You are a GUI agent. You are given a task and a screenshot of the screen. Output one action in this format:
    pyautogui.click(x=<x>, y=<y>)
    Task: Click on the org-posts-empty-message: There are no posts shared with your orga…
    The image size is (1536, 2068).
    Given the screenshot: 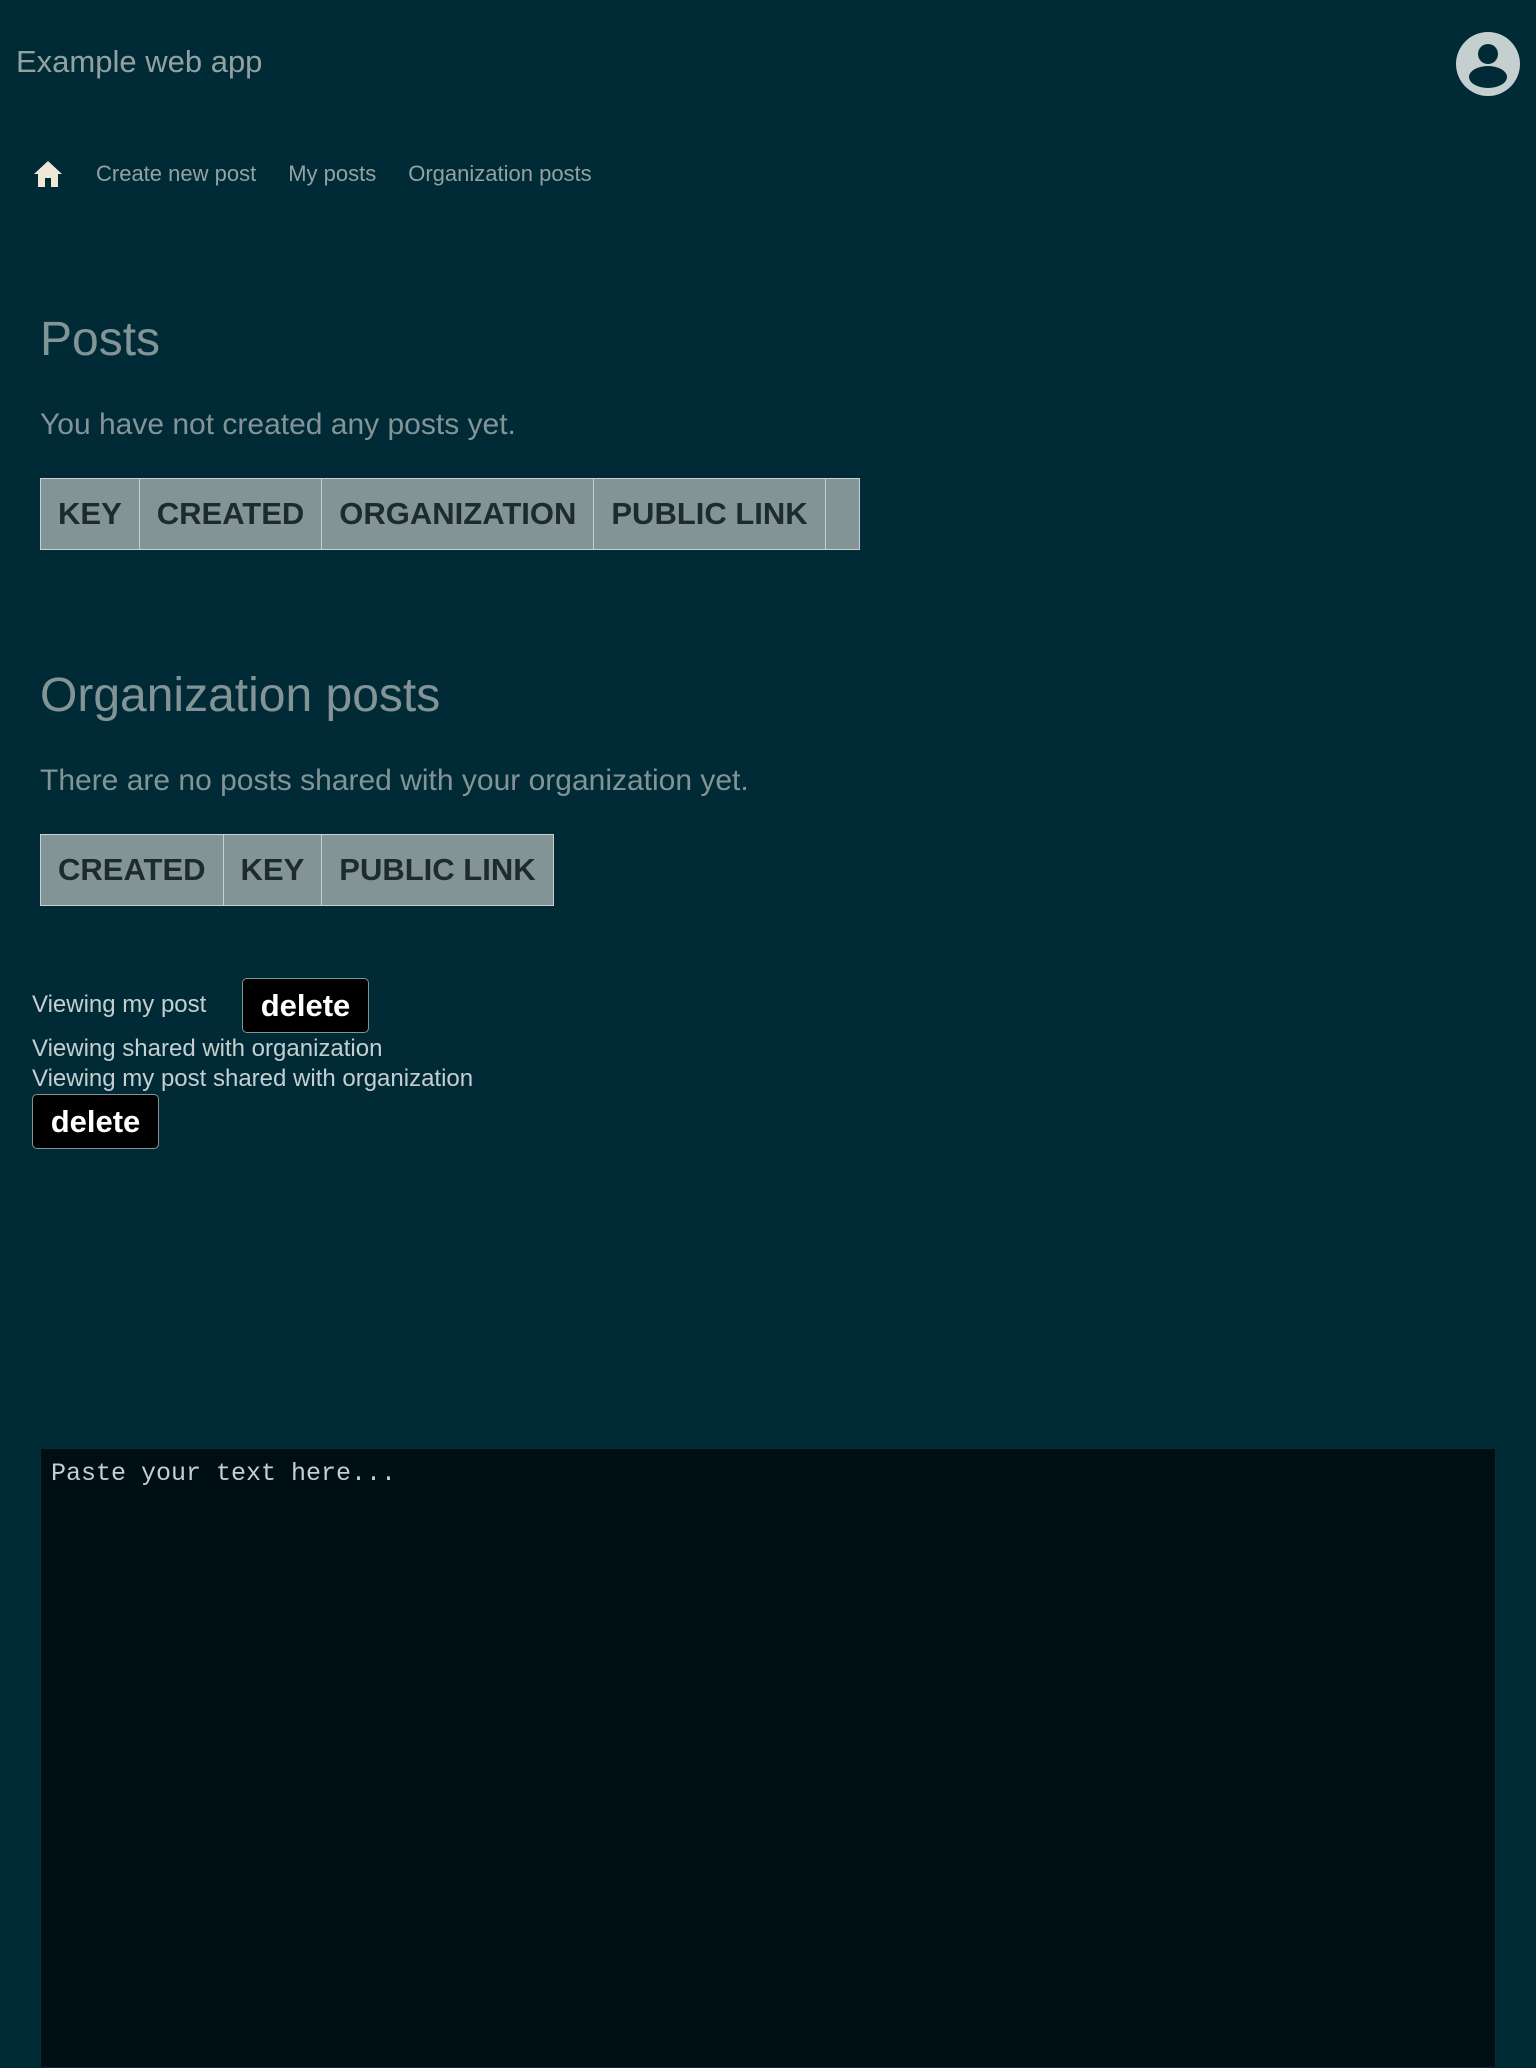 What is the action you would take?
    pyautogui.click(x=394, y=780)
    